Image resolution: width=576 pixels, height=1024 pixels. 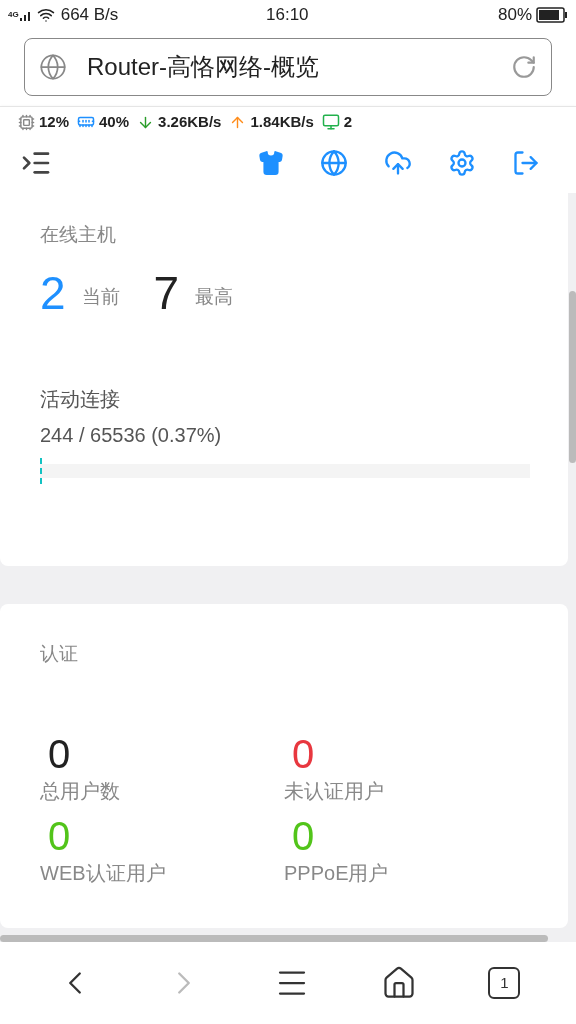 I want to click on page-title: Router-高恪网络-概览, so click(x=203, y=67).